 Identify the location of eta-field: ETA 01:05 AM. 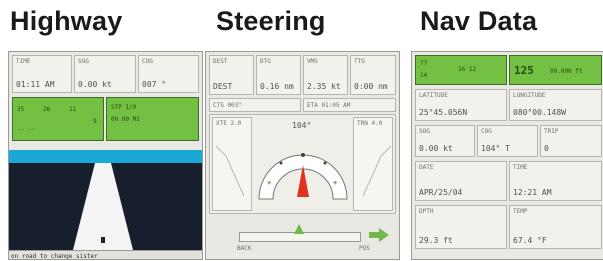
(349, 105).